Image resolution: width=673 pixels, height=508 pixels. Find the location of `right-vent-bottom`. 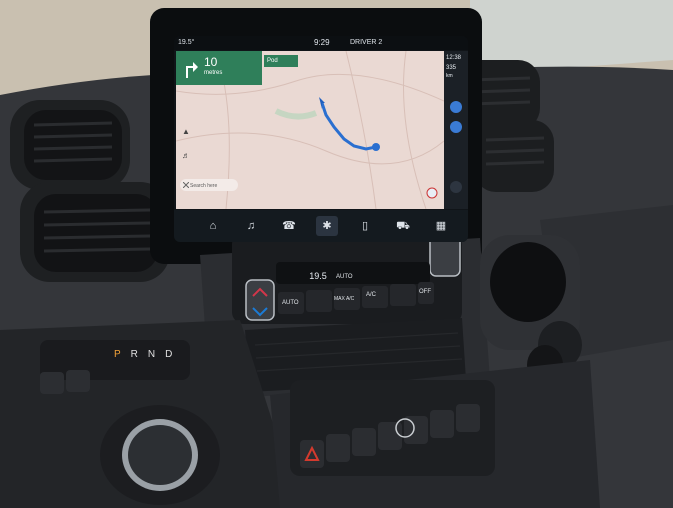

right-vent-bottom is located at coordinates (514, 156).